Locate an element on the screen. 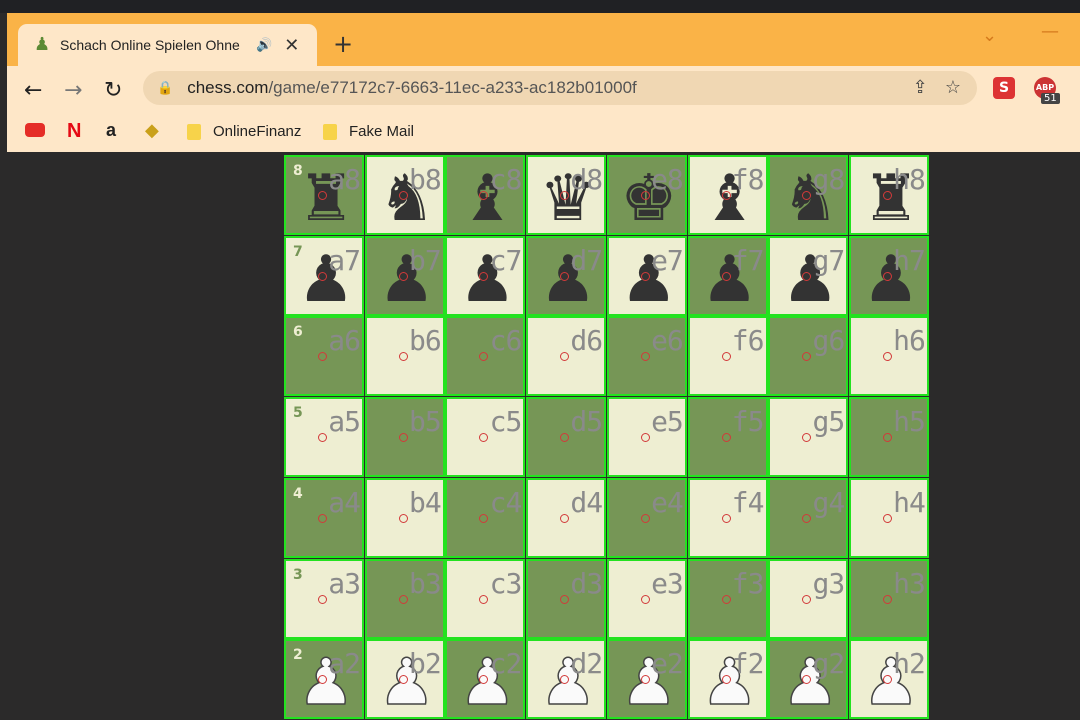 This screenshot has height=720, width=1080. square-label: c8 is located at coordinates (506, 179).